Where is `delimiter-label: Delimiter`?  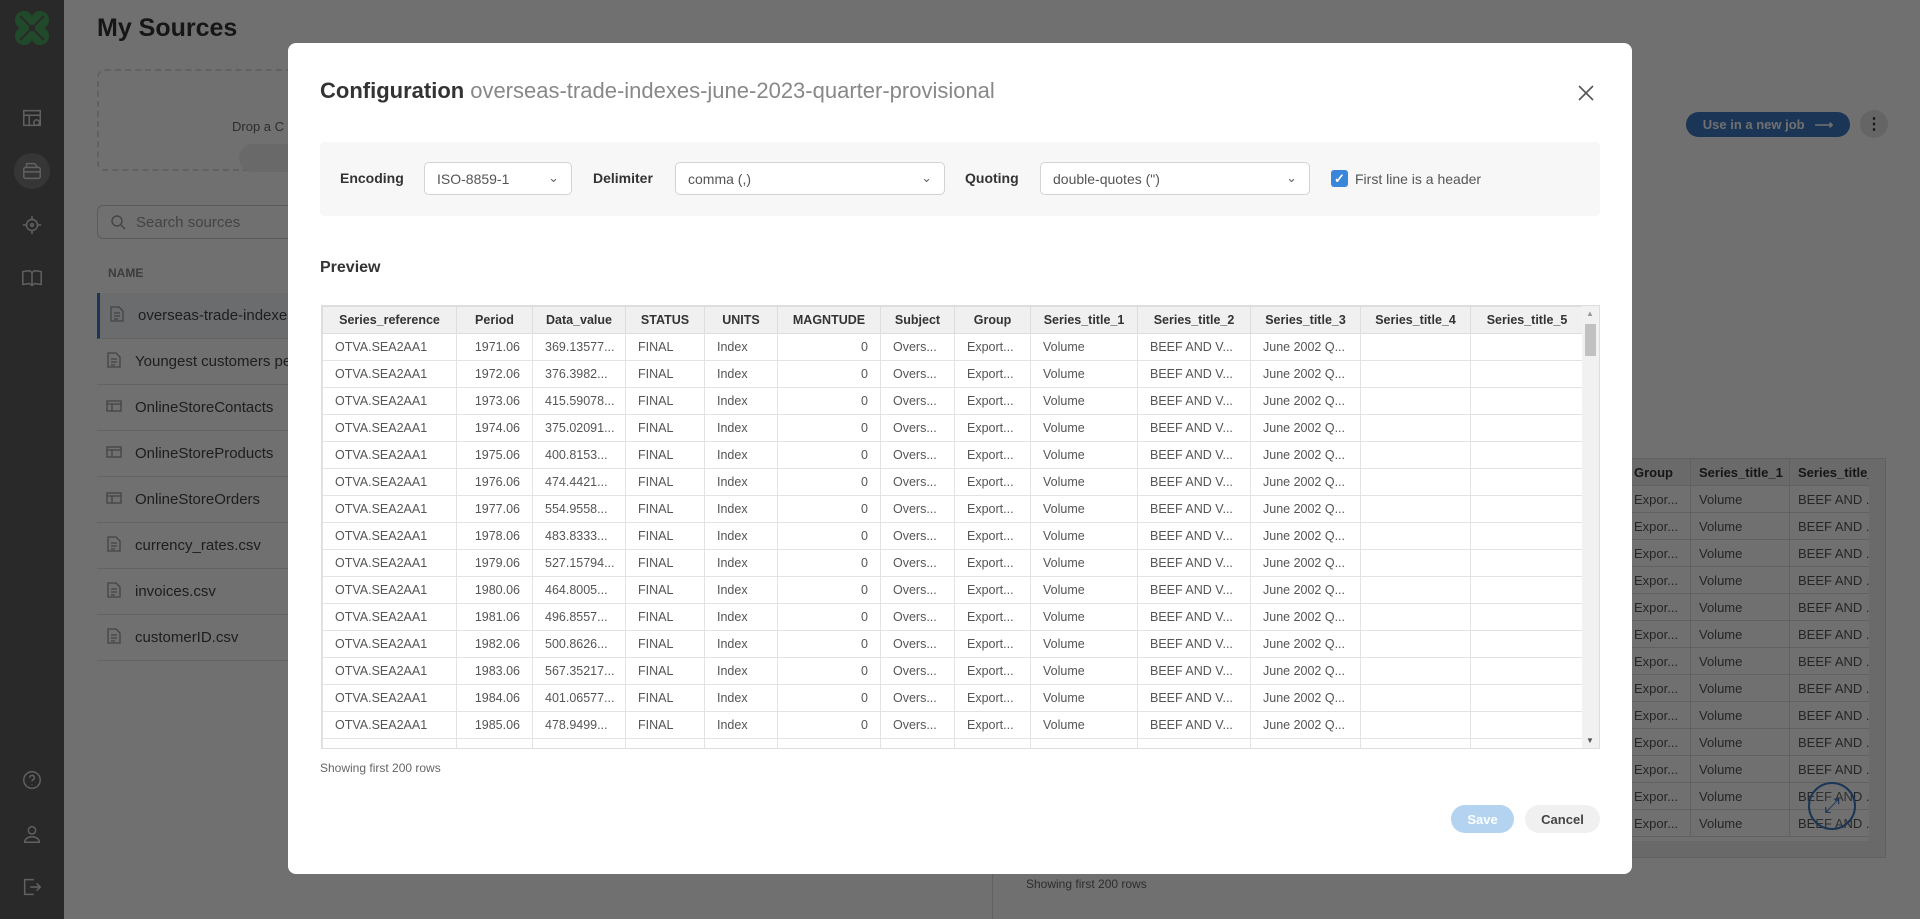 delimiter-label: Delimiter is located at coordinates (623, 178).